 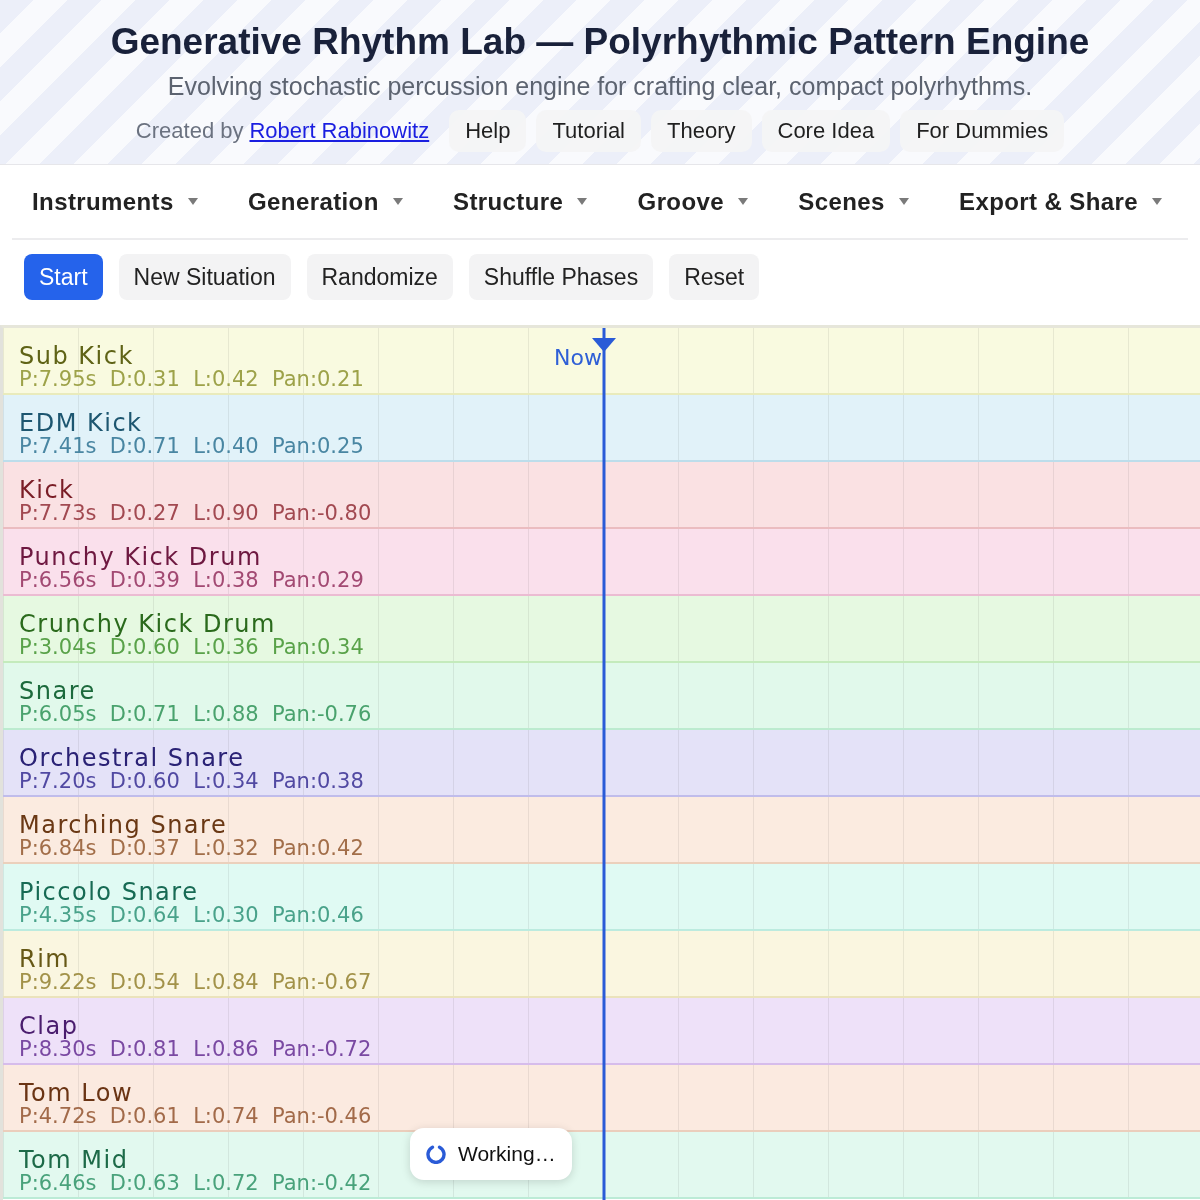 What do you see at coordinates (115, 201) in the screenshot?
I see `menu-dropdown: Instruments` at bounding box center [115, 201].